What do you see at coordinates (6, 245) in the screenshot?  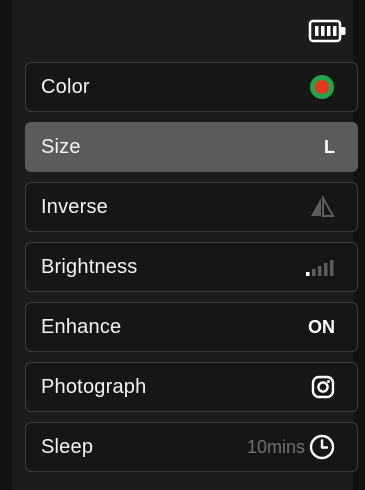 I see `left-edge` at bounding box center [6, 245].